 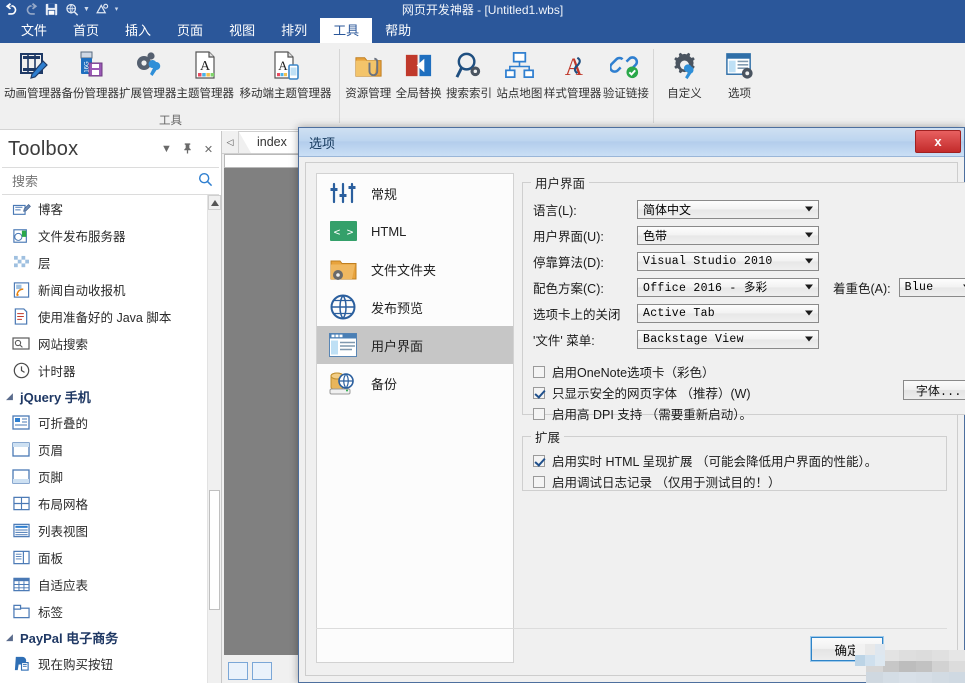 I want to click on ribbon-button-extension-manager: 扩展管理器, so click(x=148, y=74).